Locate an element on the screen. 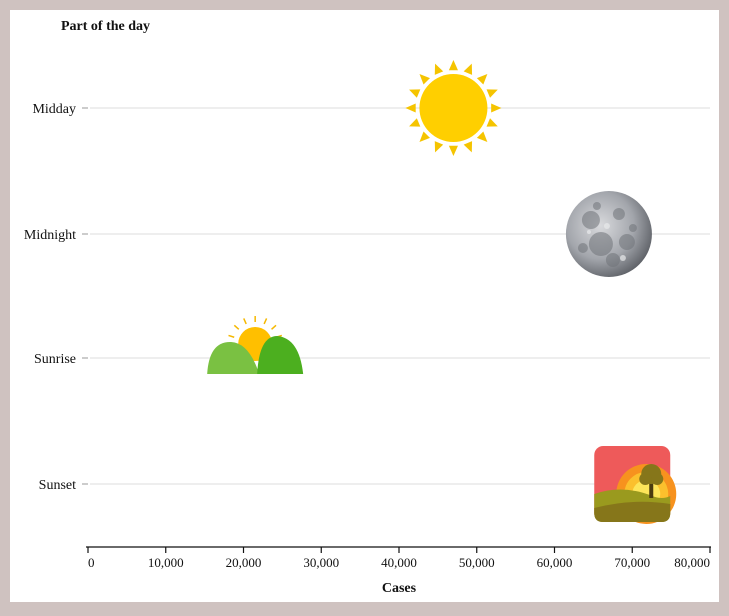 The width and height of the screenshot is (729, 616). category-label-midday: Midday is located at coordinates (54, 109).